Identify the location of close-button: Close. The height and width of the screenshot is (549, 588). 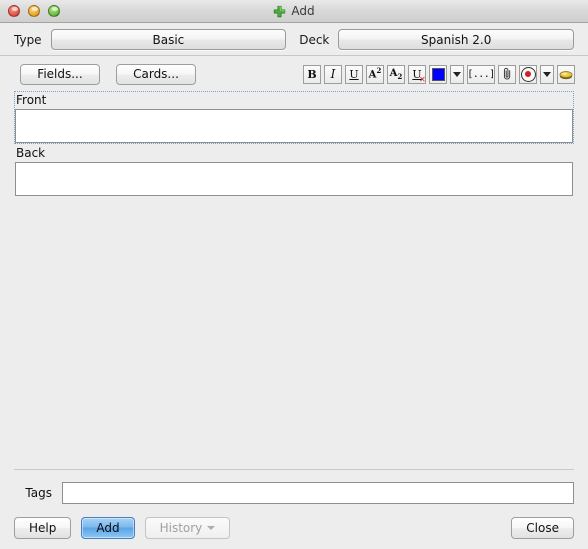
(542, 528).